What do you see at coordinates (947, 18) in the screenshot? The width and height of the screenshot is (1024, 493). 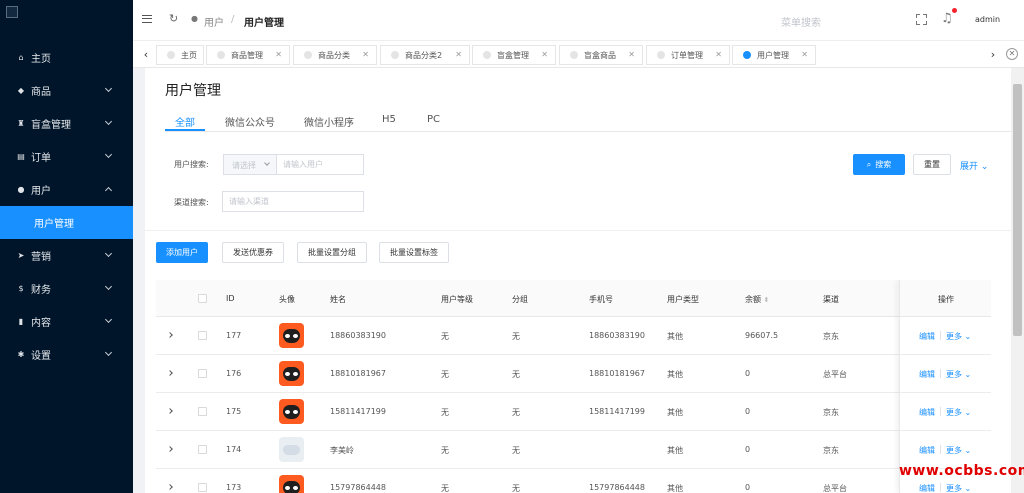 I see `bell-icon: ♫` at bounding box center [947, 18].